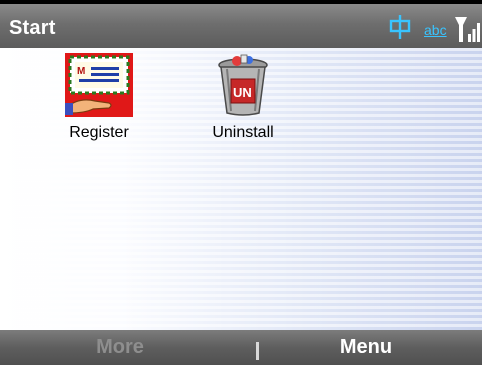  What do you see at coordinates (32, 28) in the screenshot?
I see `page-title: Start` at bounding box center [32, 28].